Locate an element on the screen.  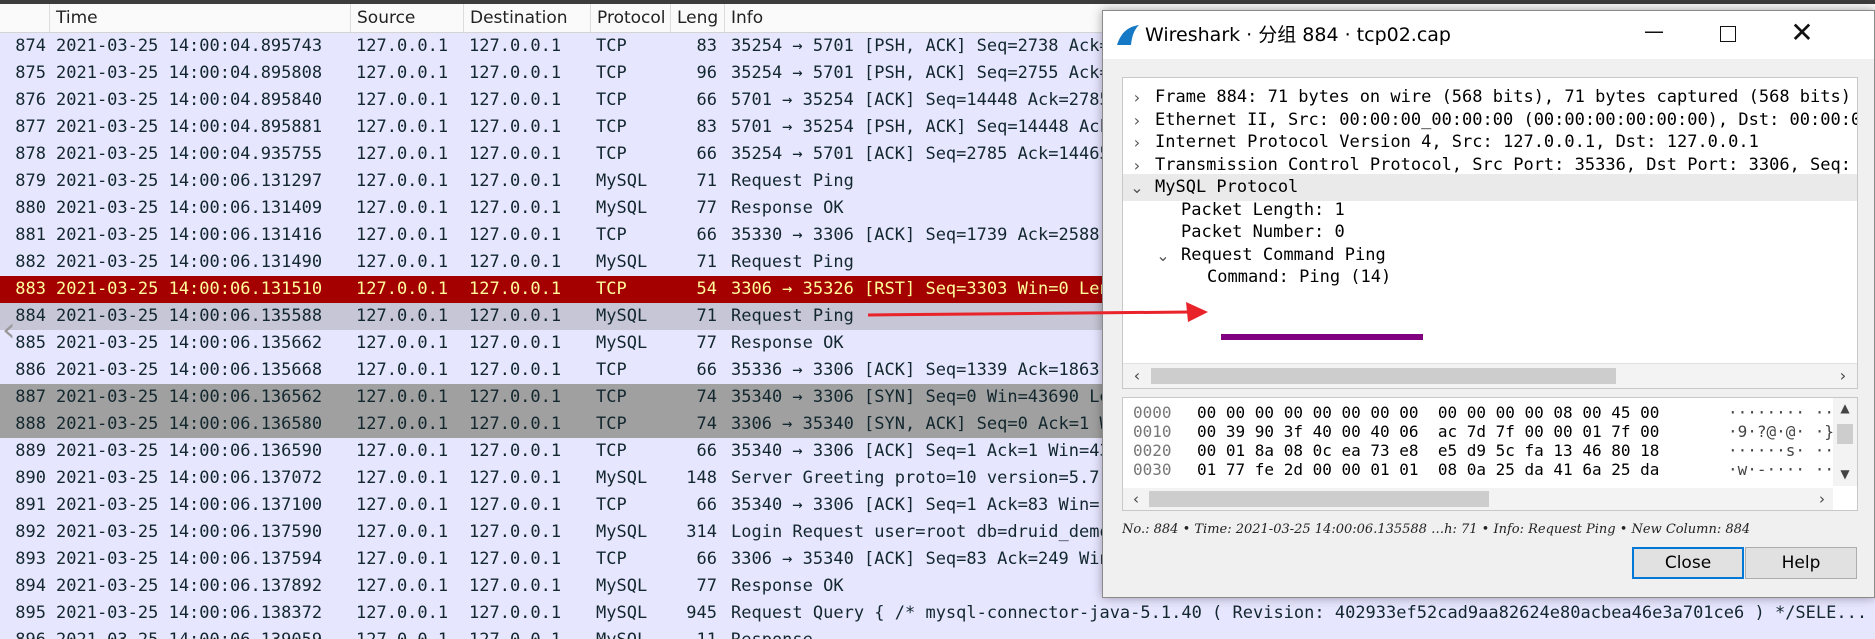
packet-number: 875 is located at coordinates (30, 73).